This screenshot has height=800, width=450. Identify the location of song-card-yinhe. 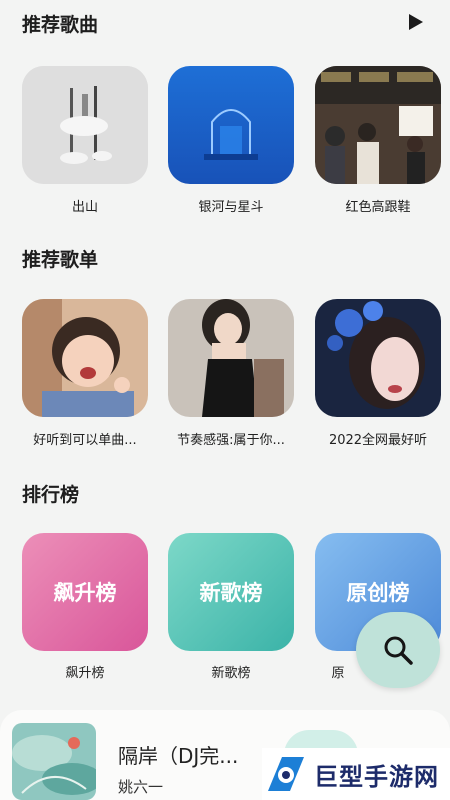
(231, 125).